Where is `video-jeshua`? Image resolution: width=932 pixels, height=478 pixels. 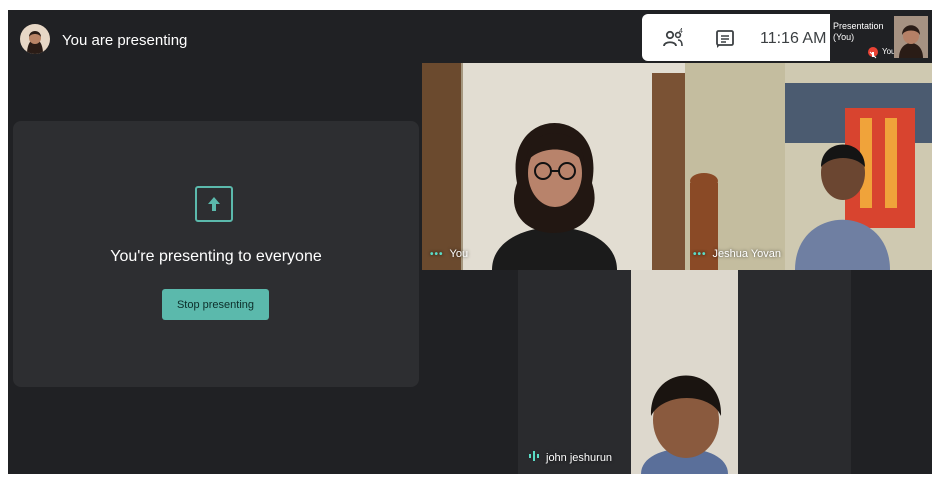 video-jeshua is located at coordinates (808, 166).